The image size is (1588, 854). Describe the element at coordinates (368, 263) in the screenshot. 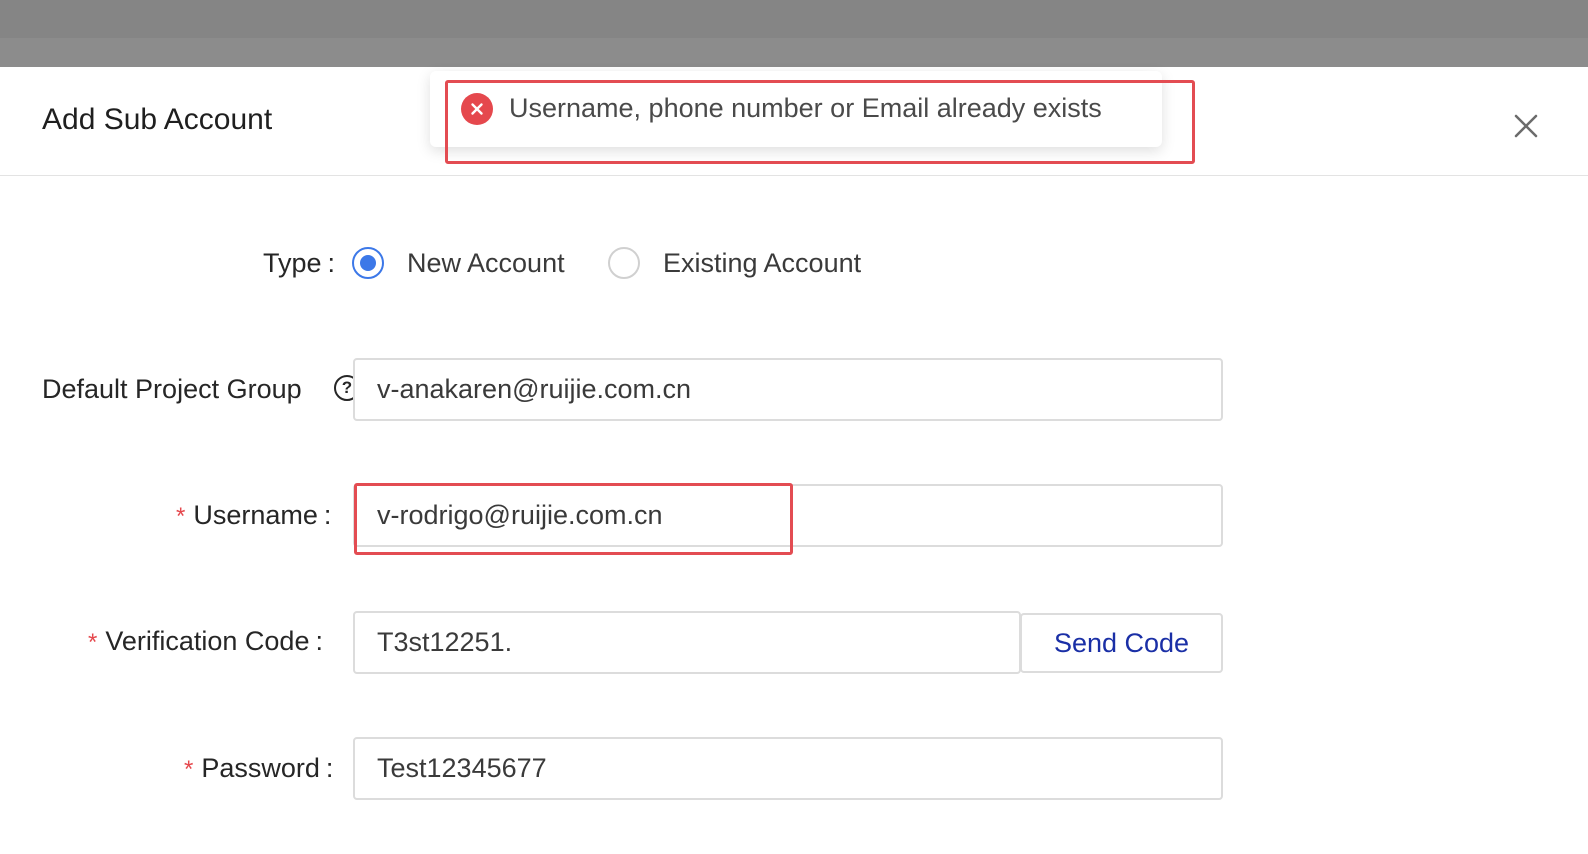

I see `radio-new-account` at that location.